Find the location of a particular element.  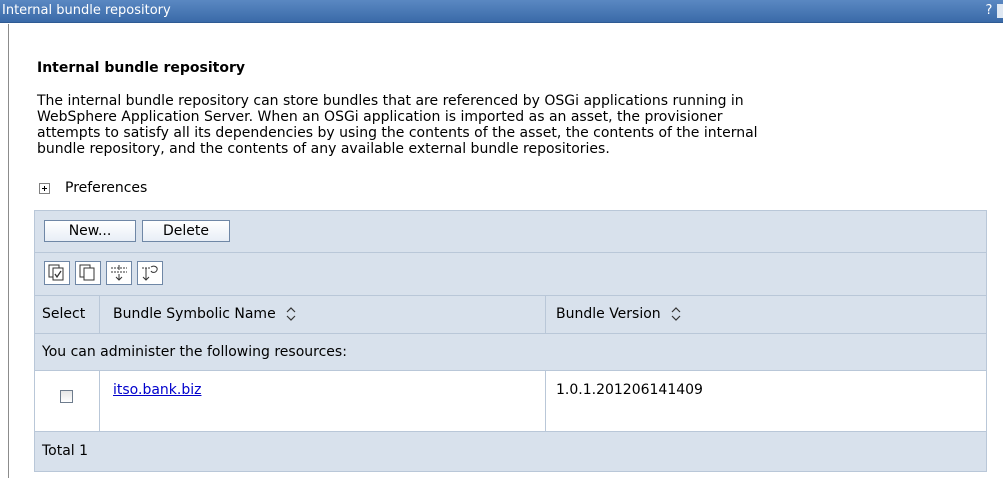

clear-filter-icon is located at coordinates (150, 273).